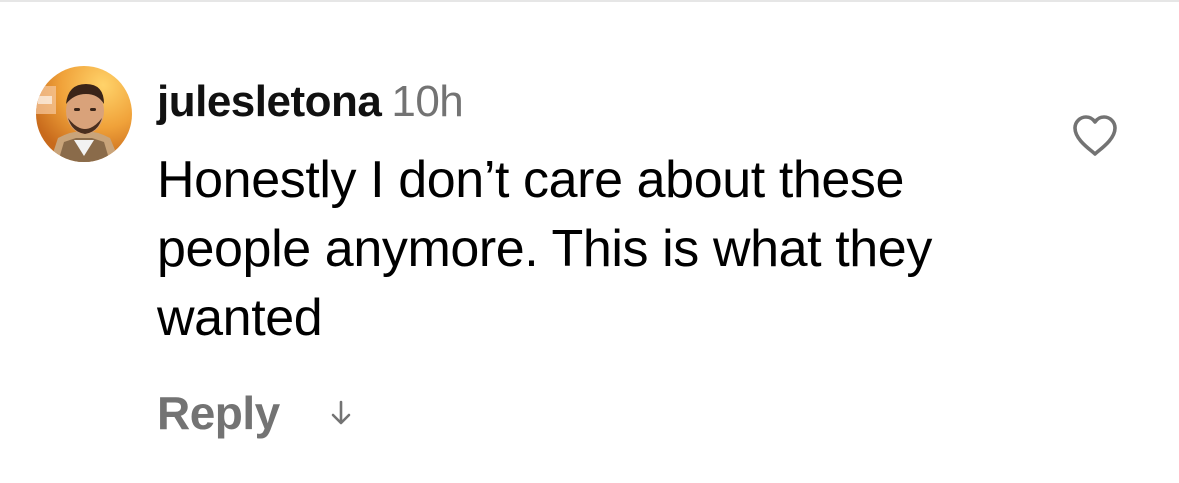  I want to click on timestamp: 10h, so click(427, 101).